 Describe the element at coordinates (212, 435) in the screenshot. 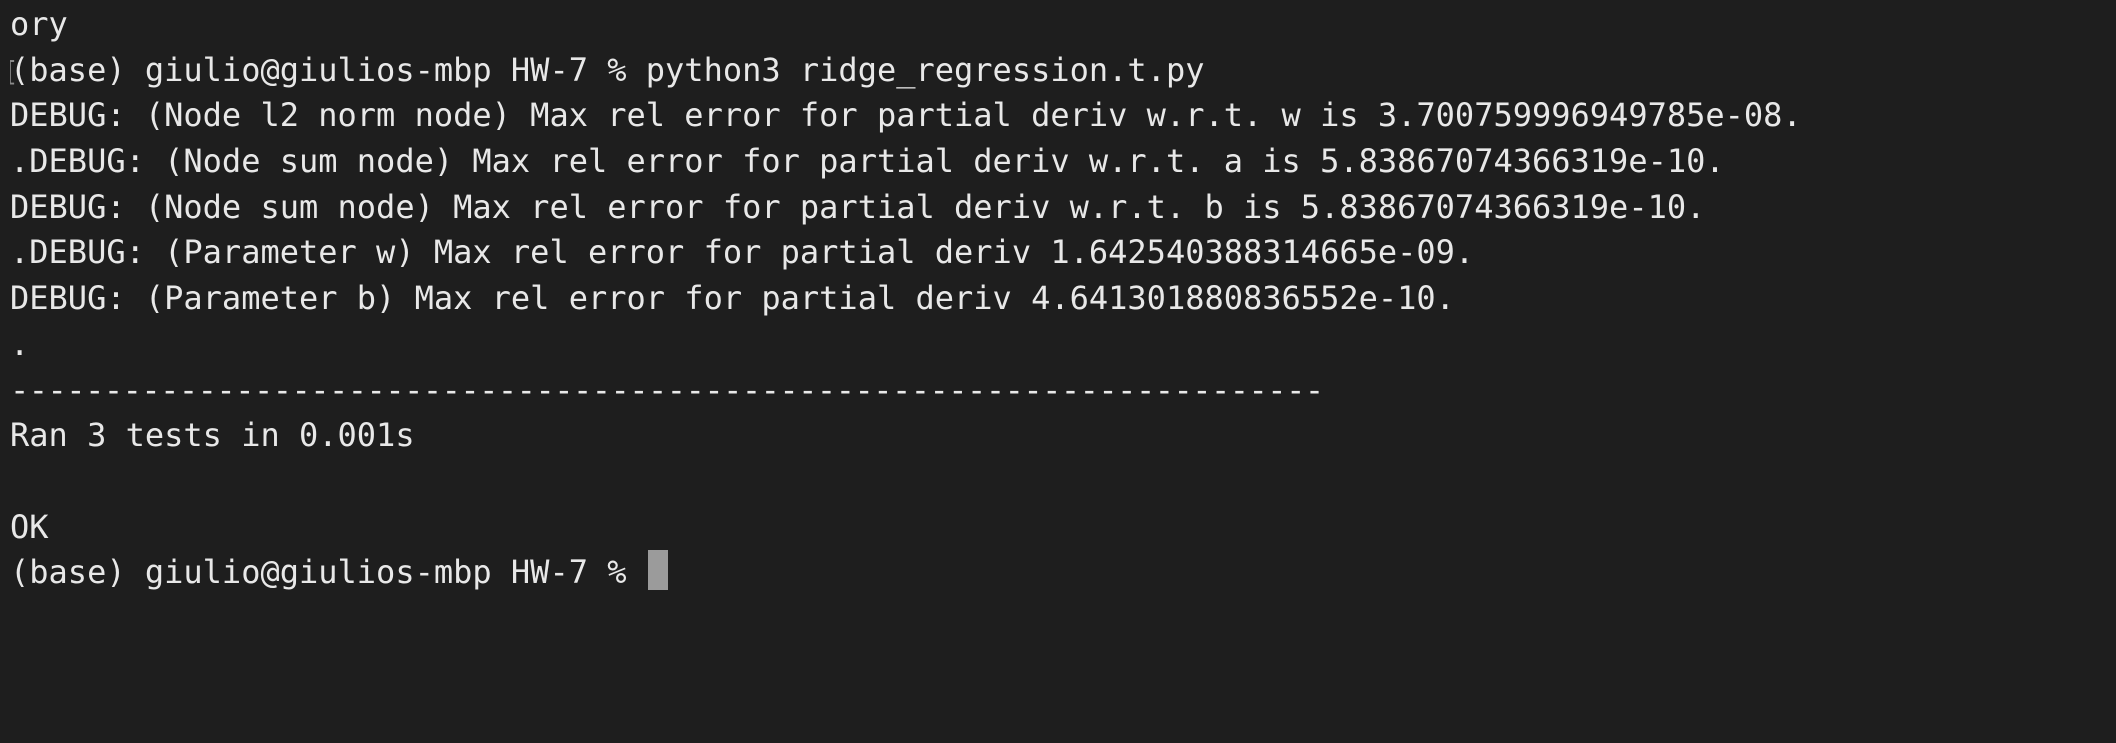

I see `test-summary-line: Ran 3 tests in 0.001s` at that location.